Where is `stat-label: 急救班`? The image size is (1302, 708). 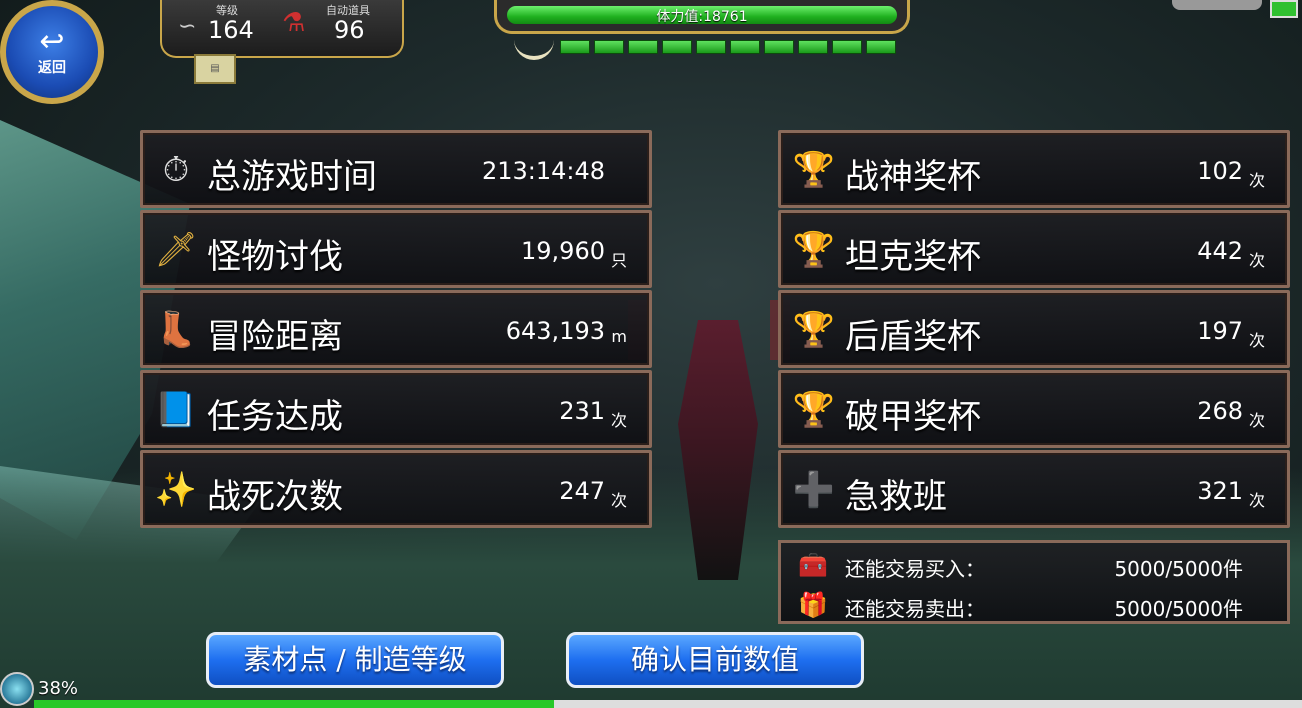
stat-label: 急救班 is located at coordinates (896, 497).